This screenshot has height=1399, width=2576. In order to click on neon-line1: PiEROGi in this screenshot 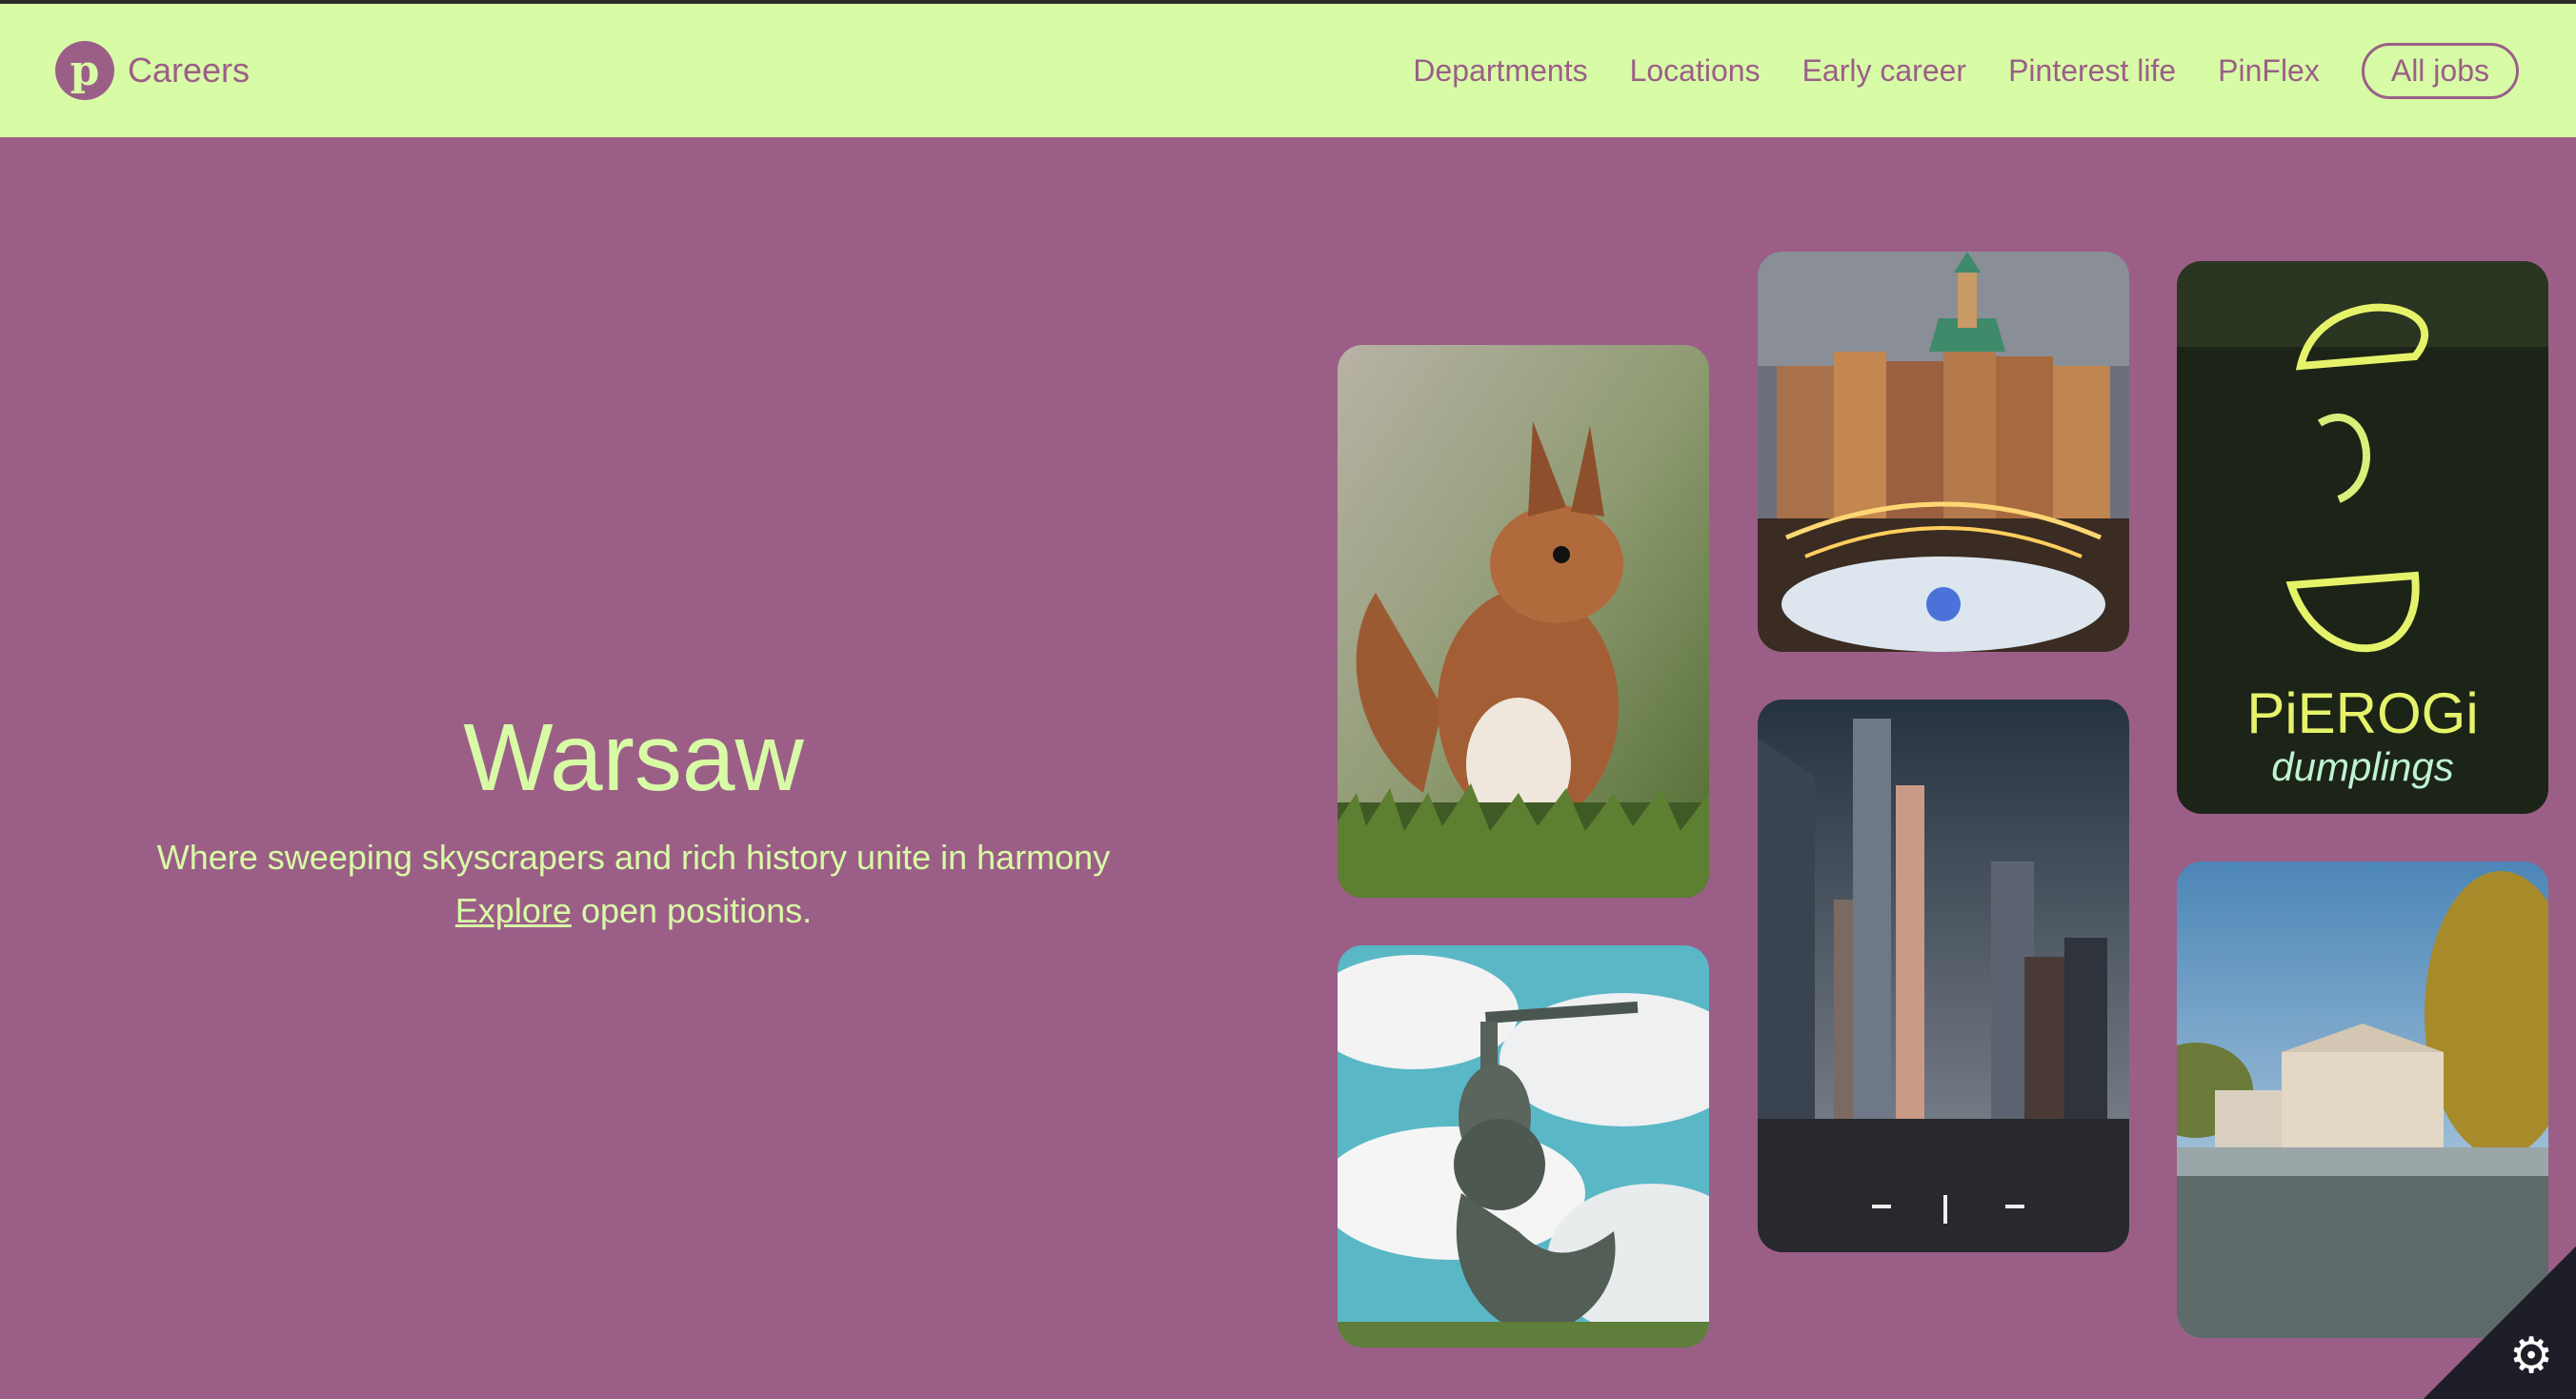, I will do `click(2362, 713)`.